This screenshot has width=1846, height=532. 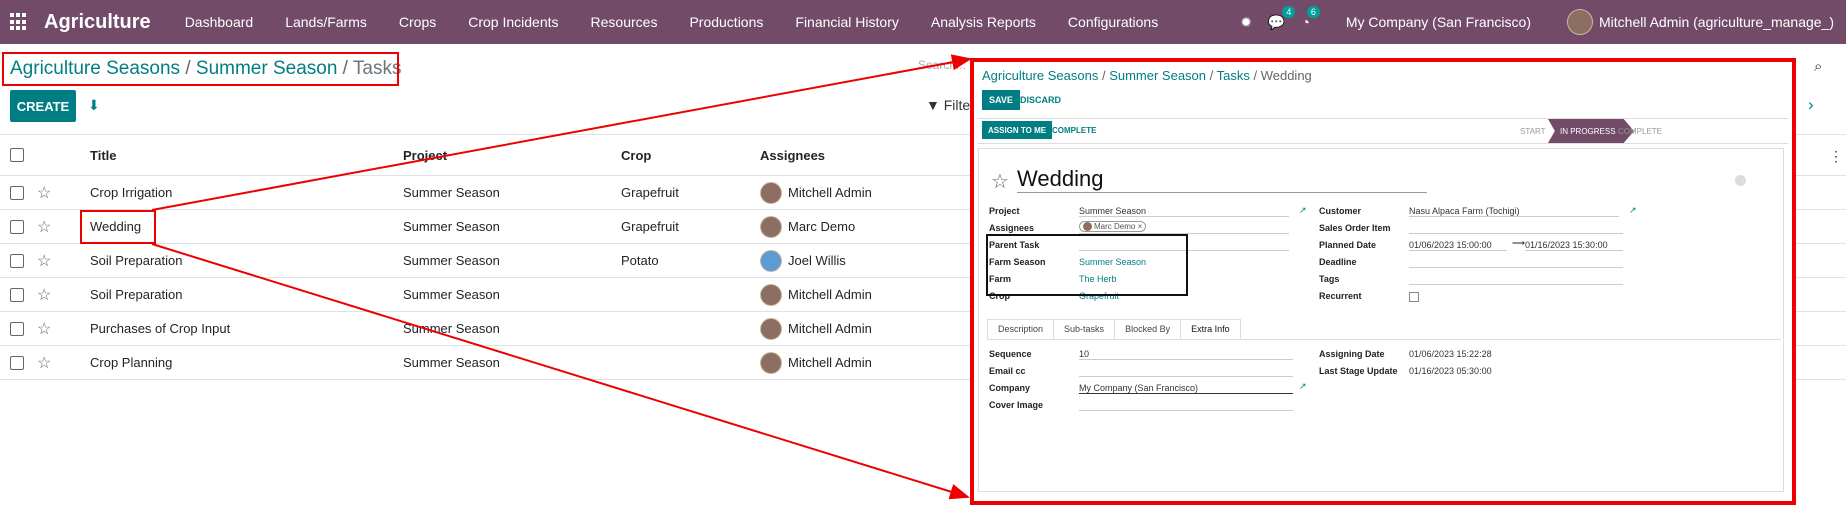 What do you see at coordinates (1450, 371) in the screenshot?
I see `last-stage-value: 01/16/2023 05:30:00` at bounding box center [1450, 371].